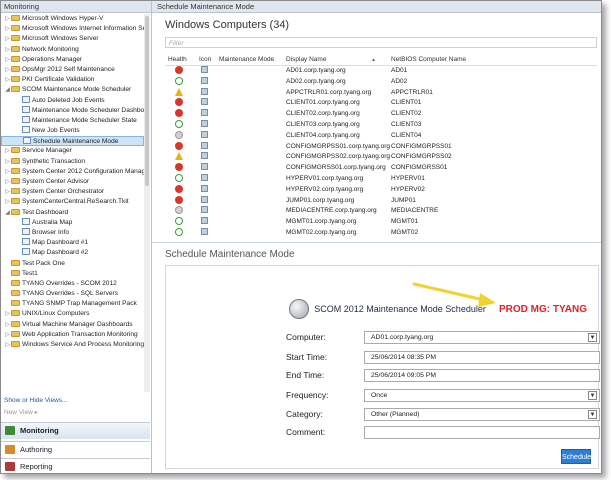 The width and height of the screenshot is (611, 480). What do you see at coordinates (72, 162) in the screenshot?
I see `nav-tree-item: ▷ Synthetic Transaction` at bounding box center [72, 162].